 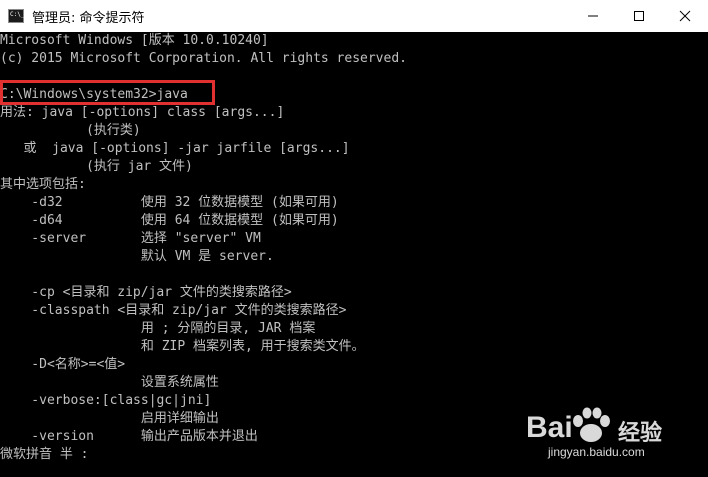 What do you see at coordinates (640, 433) in the screenshot?
I see `watermark-suffix: 经验` at bounding box center [640, 433].